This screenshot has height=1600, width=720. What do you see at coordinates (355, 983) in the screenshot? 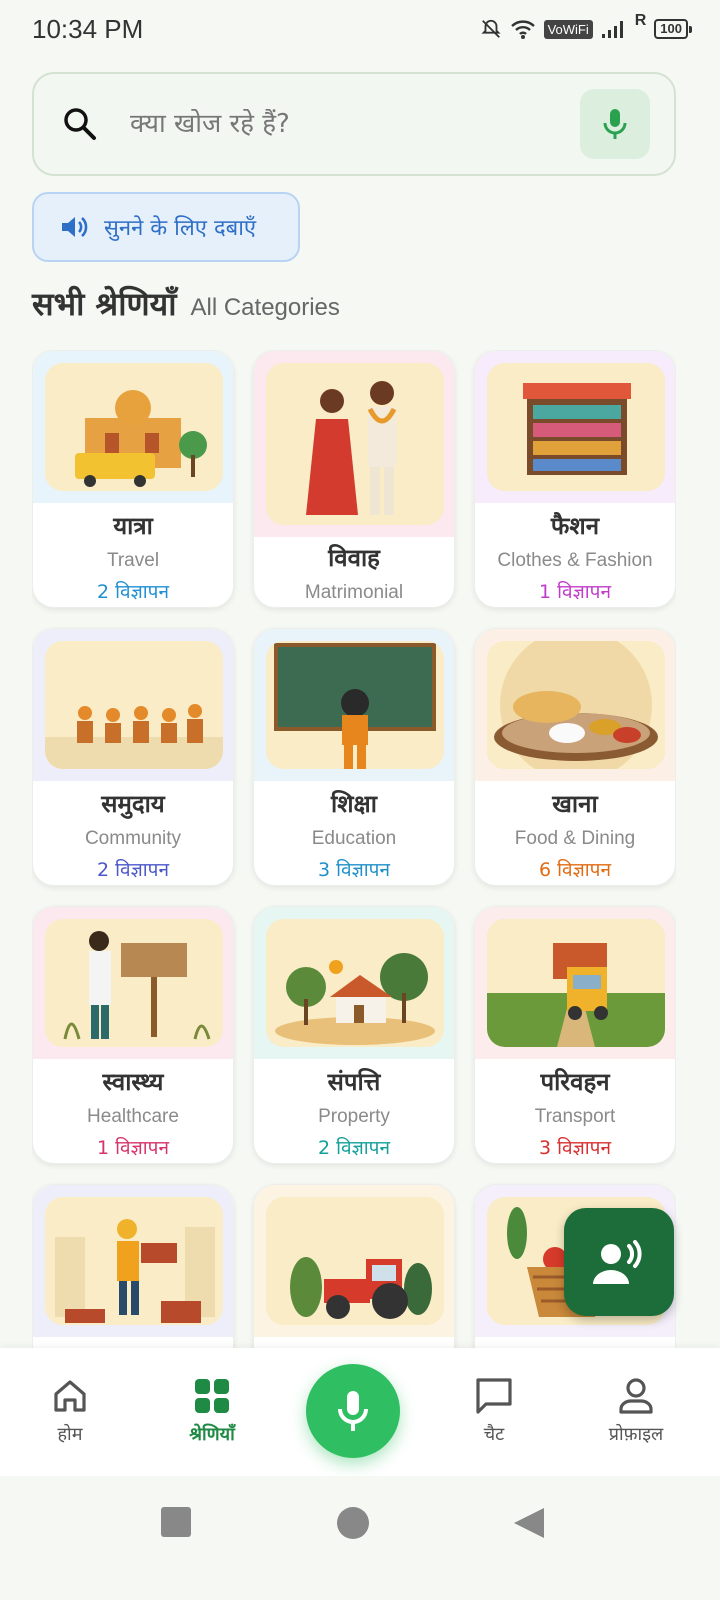
I see `property-illustration` at bounding box center [355, 983].